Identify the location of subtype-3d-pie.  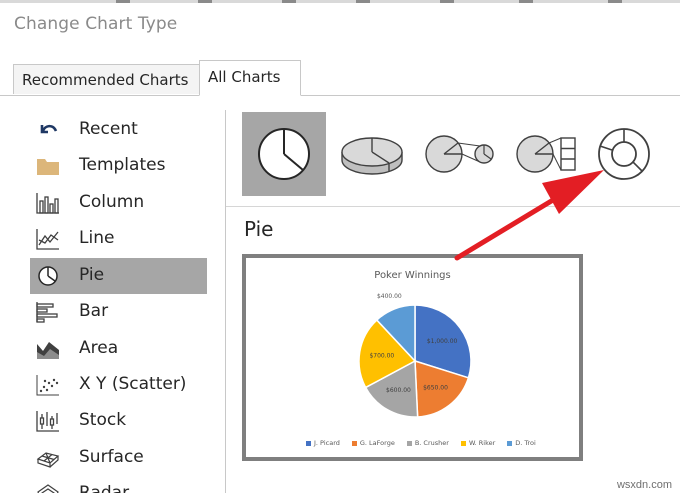
(372, 154).